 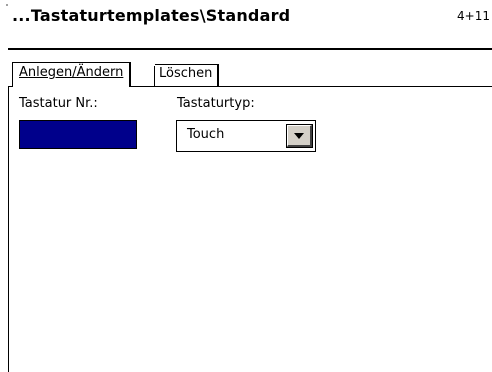 I want to click on keyboard-number-field, so click(x=78, y=134).